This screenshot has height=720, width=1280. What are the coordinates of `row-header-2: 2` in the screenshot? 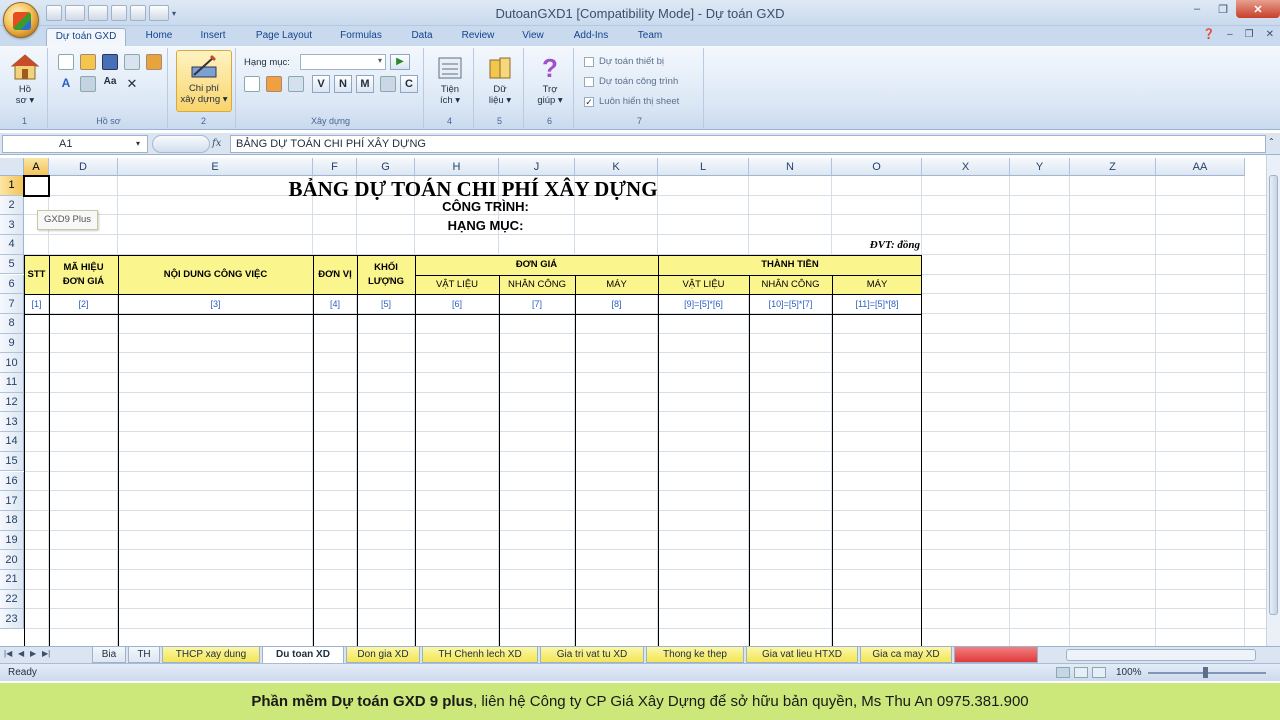 It's located at (12, 205).